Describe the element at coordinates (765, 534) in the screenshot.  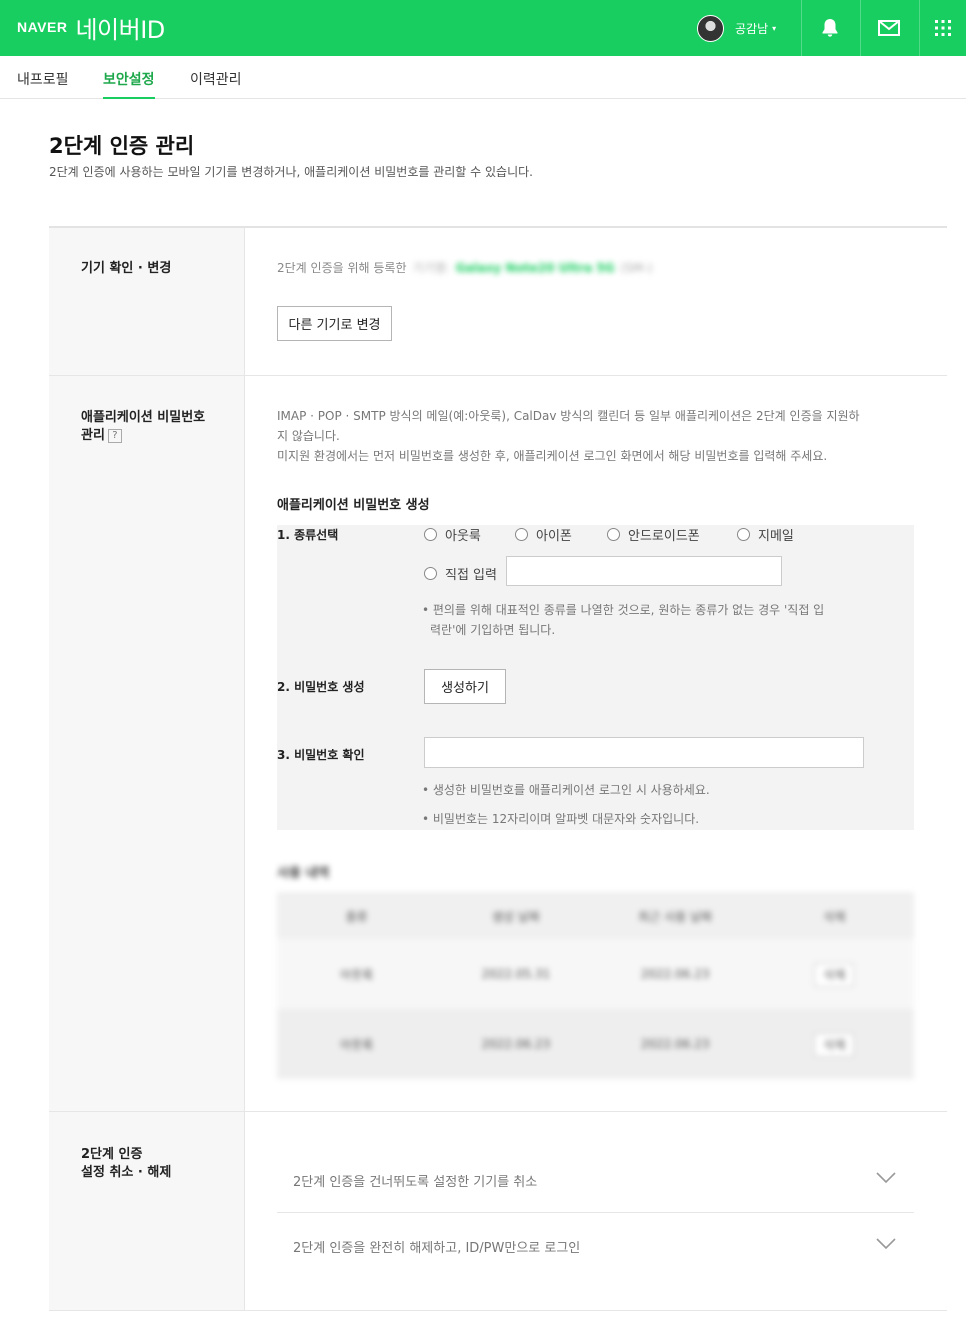
I see `radio-gmail: 지메일` at that location.